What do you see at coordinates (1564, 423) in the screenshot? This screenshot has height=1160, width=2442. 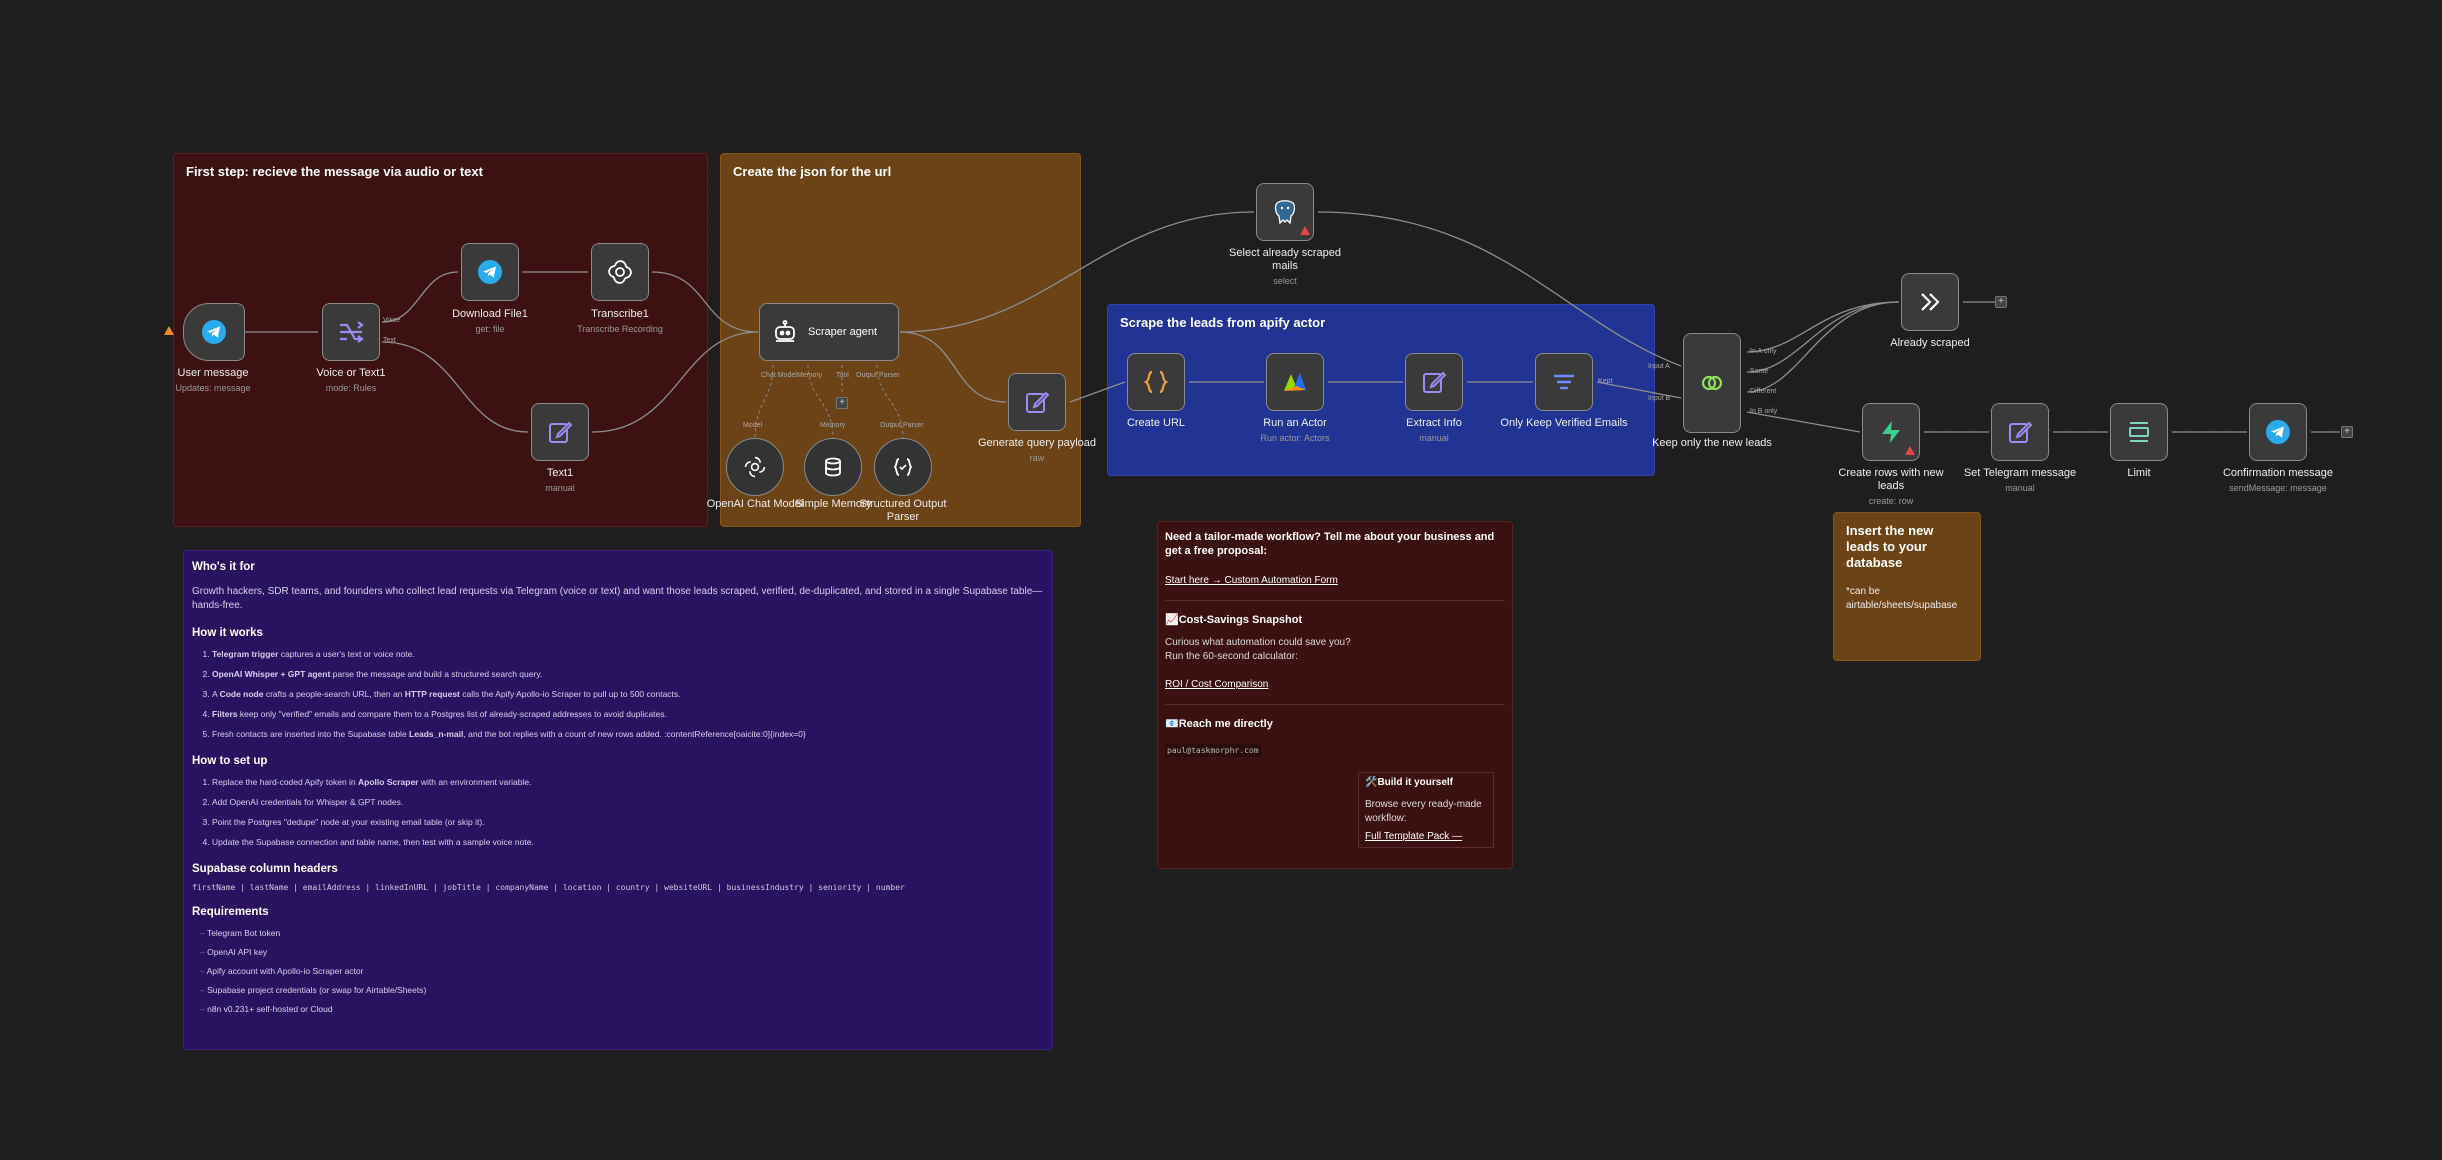 I see `node-label: Only Keep Verified Emails` at bounding box center [1564, 423].